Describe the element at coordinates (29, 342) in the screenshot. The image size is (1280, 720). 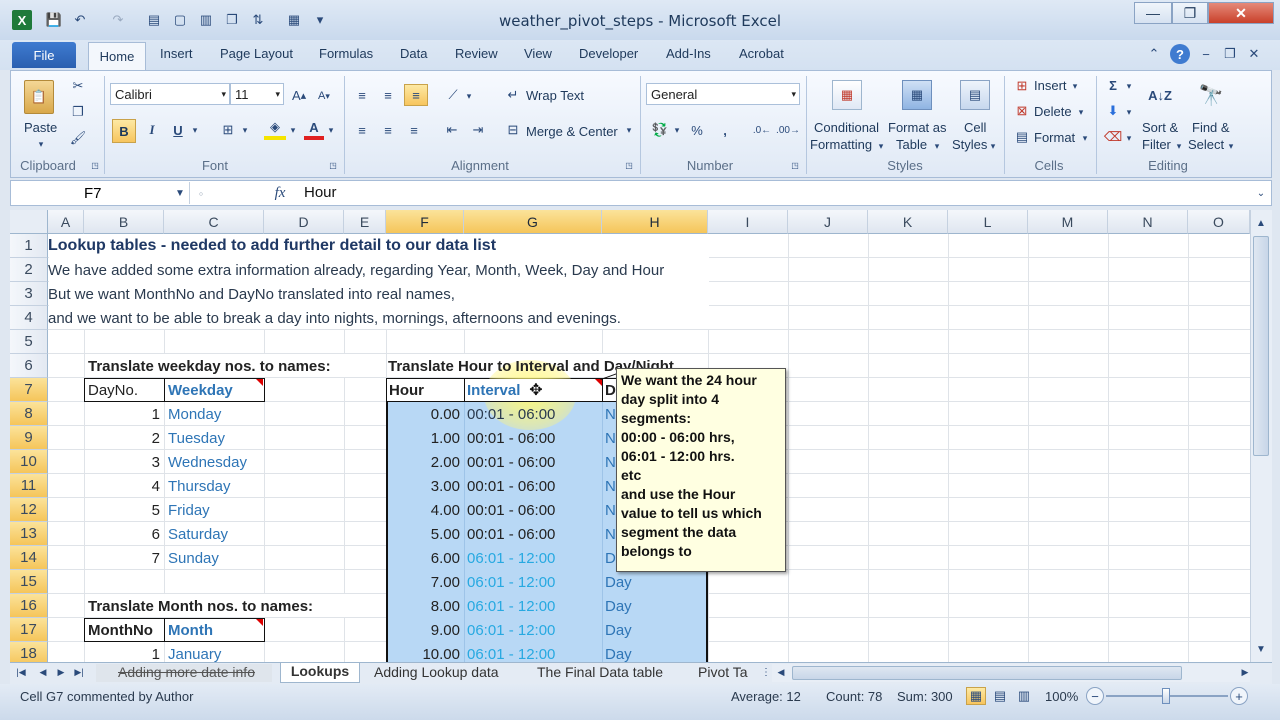
I see `row-header-5: 5` at that location.